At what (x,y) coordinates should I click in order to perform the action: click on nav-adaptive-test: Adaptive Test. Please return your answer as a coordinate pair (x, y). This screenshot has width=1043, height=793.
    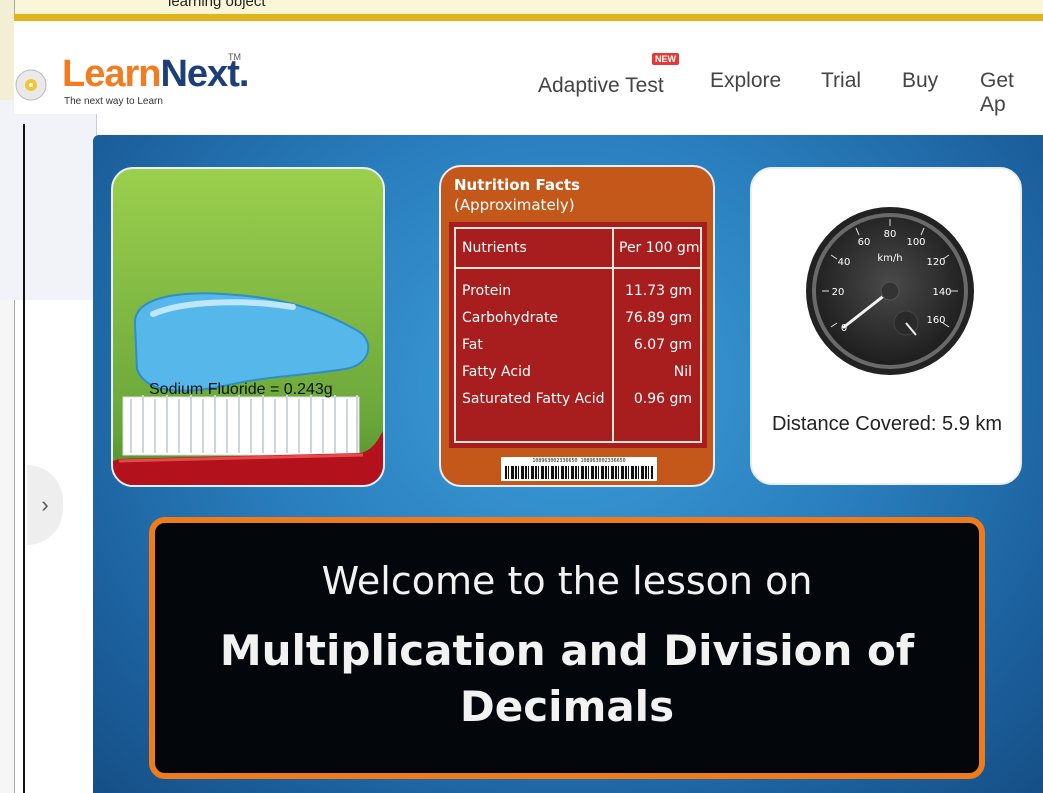
    Looking at the image, I should click on (601, 86).